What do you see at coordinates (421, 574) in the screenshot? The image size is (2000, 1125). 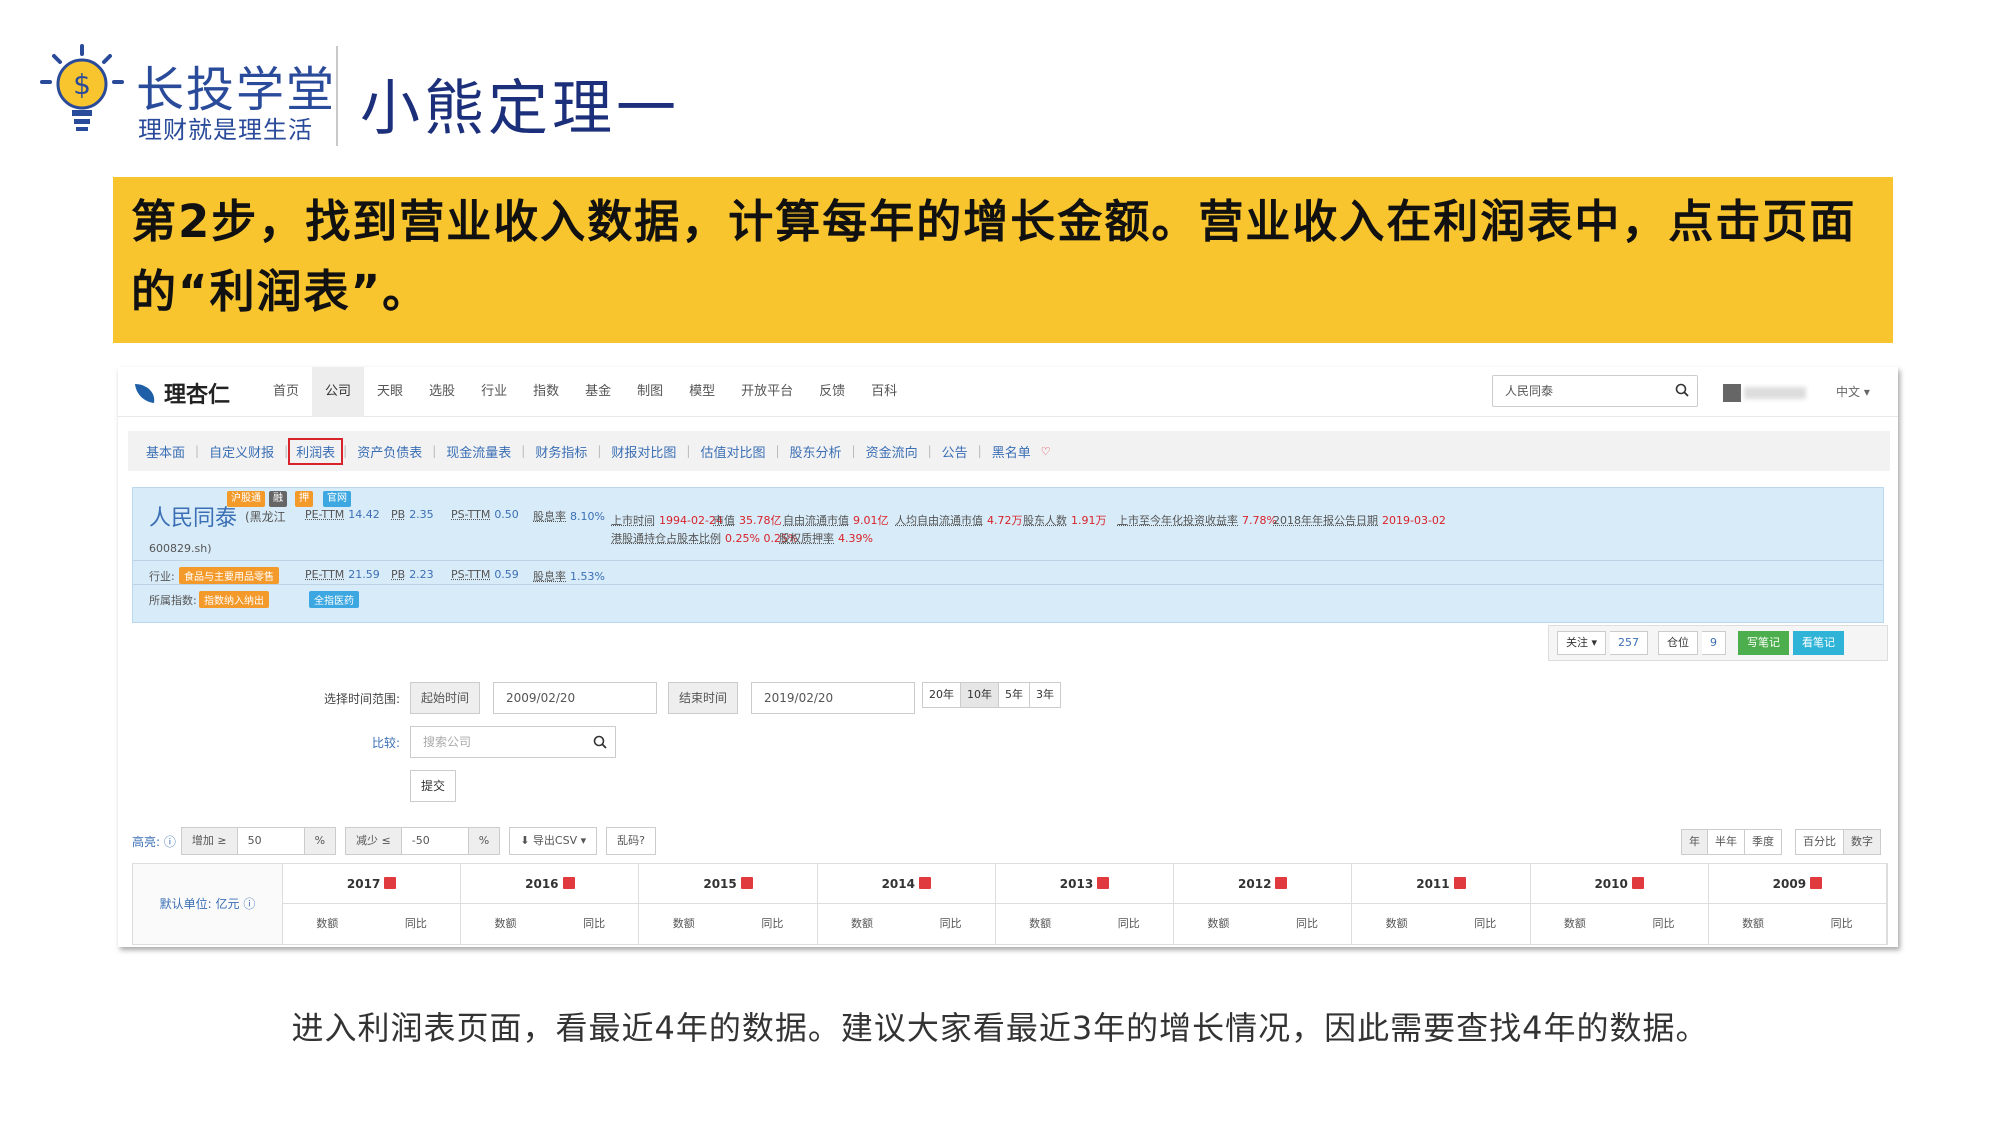 I see `industry-metric-value: 2.23` at bounding box center [421, 574].